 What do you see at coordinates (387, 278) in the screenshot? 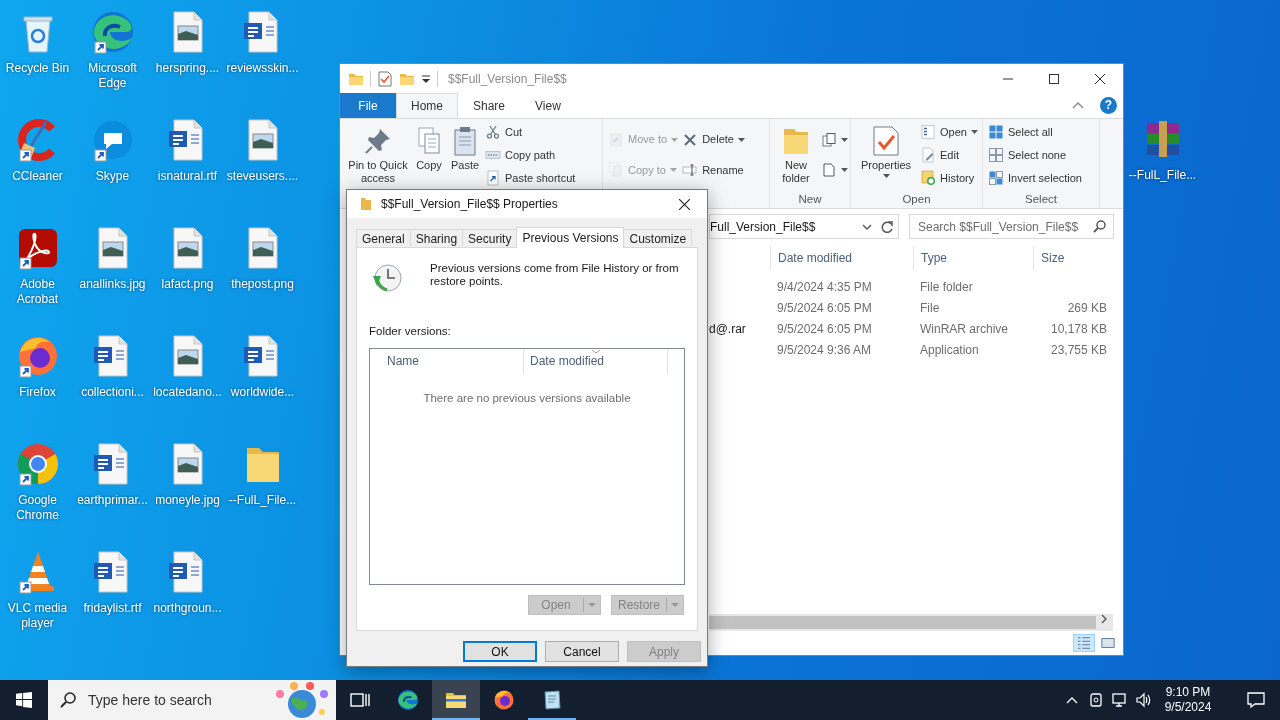
I see `clock-icon` at bounding box center [387, 278].